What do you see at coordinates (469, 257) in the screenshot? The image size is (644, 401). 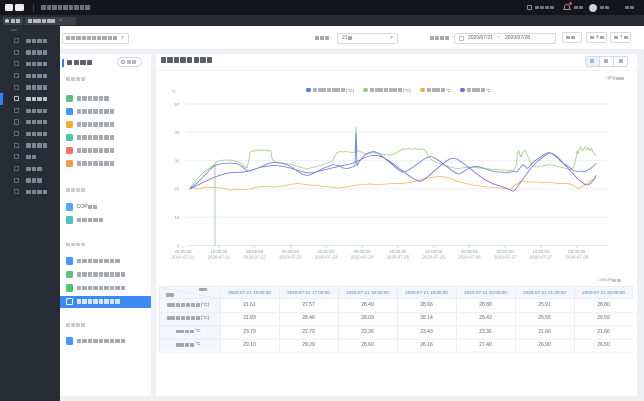 I see `svg-text: 2020-07-26` at bounding box center [469, 257].